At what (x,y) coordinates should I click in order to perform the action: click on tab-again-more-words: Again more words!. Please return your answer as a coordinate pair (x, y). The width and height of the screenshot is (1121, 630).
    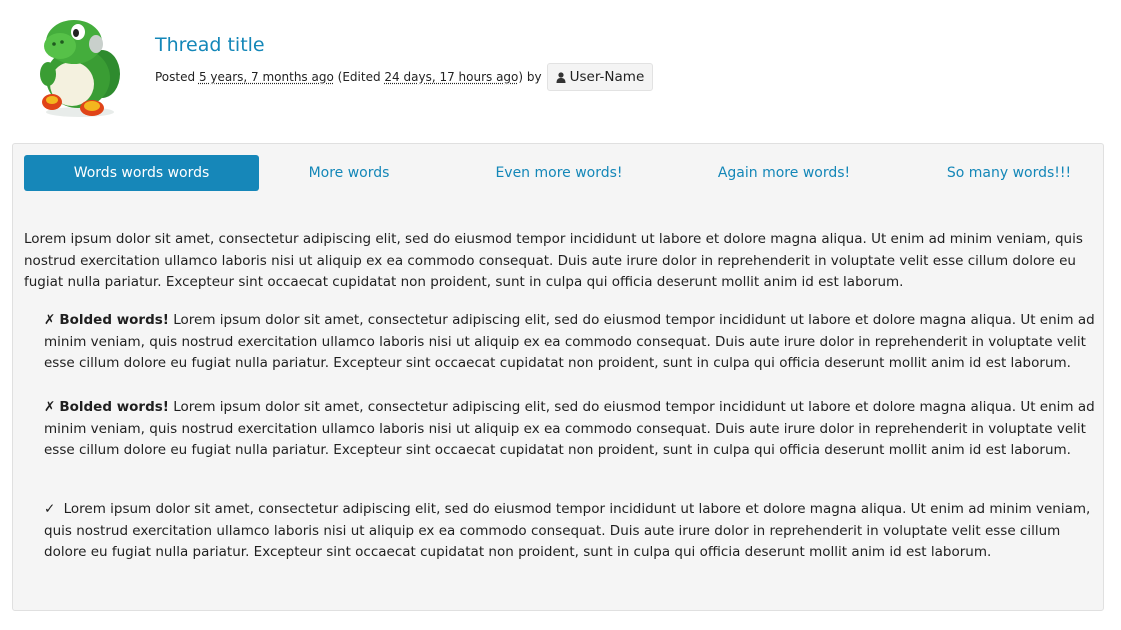
    Looking at the image, I should click on (784, 173).